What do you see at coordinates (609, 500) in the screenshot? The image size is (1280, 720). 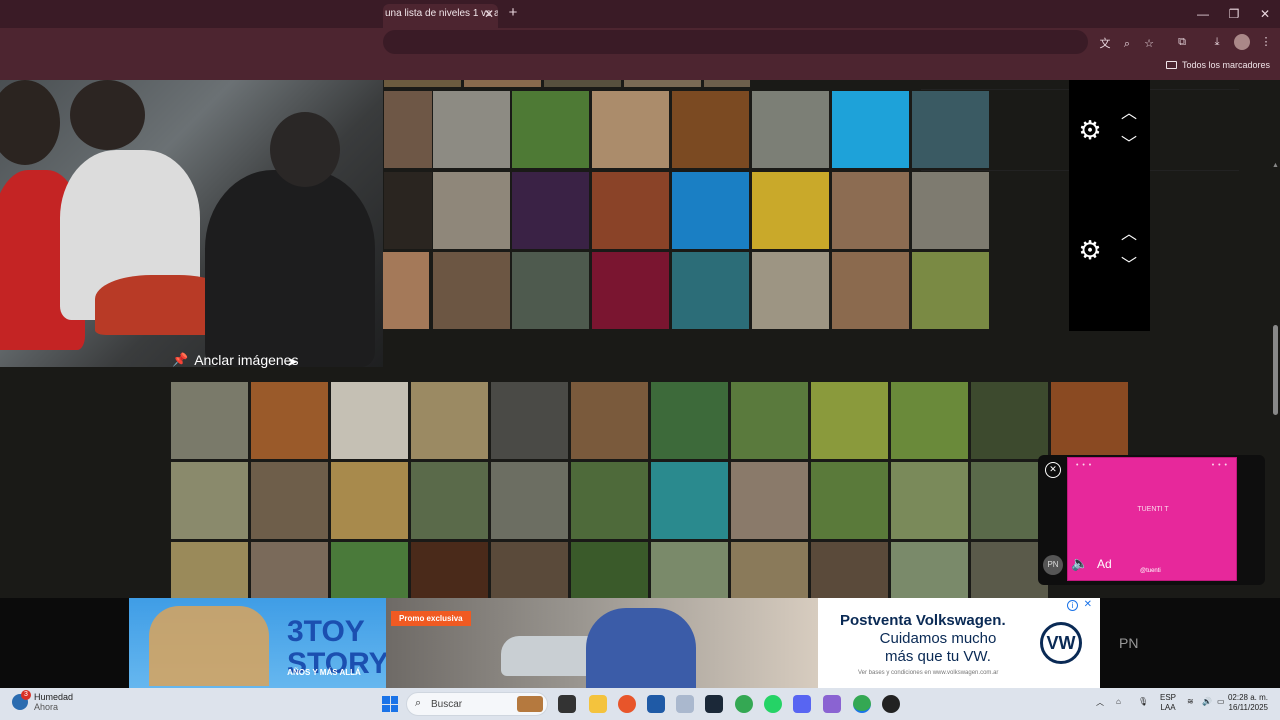 I see `emu-tile` at bounding box center [609, 500].